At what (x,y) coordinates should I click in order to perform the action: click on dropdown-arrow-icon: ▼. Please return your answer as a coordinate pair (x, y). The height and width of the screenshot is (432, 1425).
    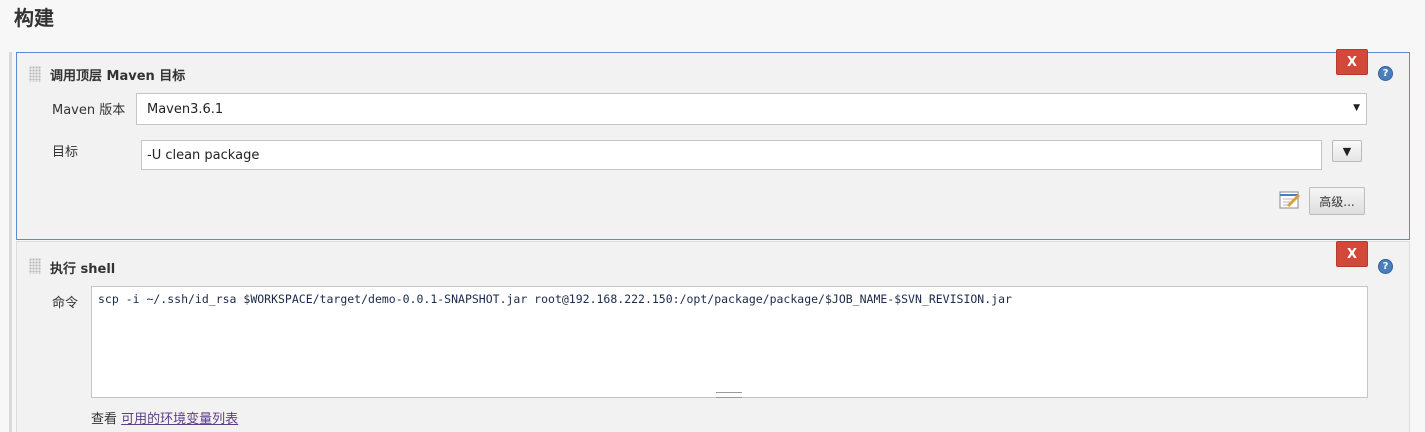
    Looking at the image, I should click on (1356, 108).